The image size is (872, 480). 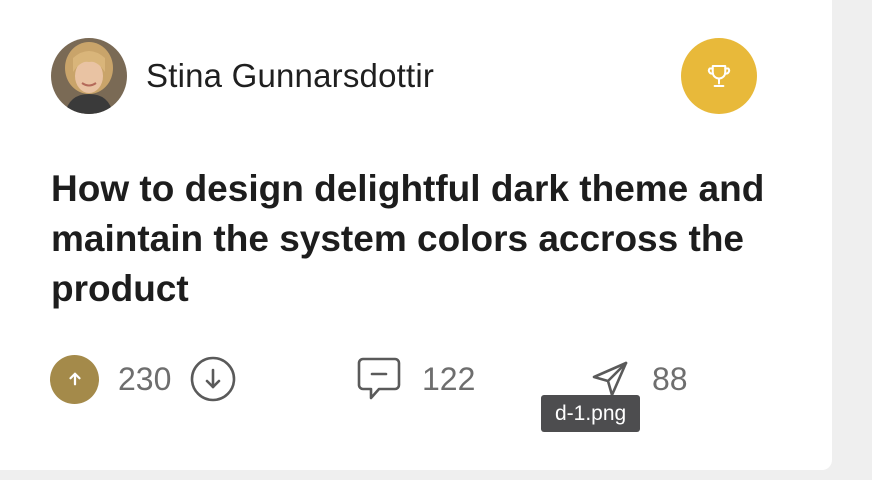 I want to click on avatar, so click(x=89, y=76).